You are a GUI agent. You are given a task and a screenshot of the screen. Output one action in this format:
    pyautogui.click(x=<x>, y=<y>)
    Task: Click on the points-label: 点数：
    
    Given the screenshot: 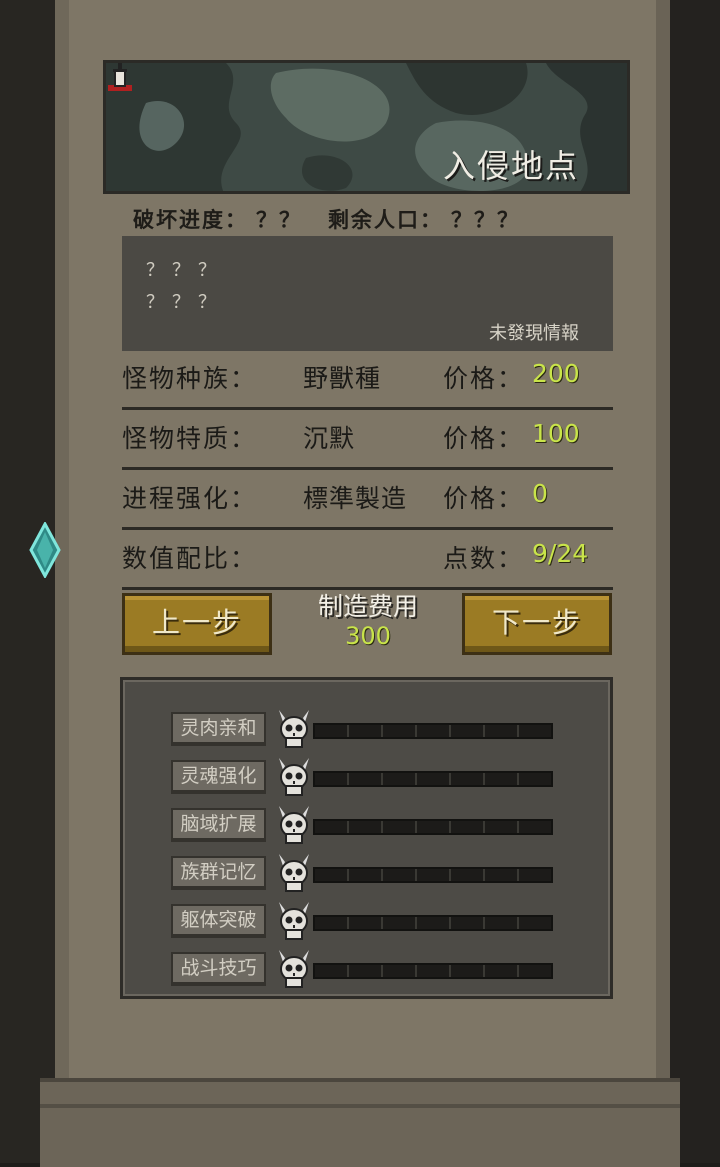 What is the action you would take?
    pyautogui.click(x=484, y=558)
    